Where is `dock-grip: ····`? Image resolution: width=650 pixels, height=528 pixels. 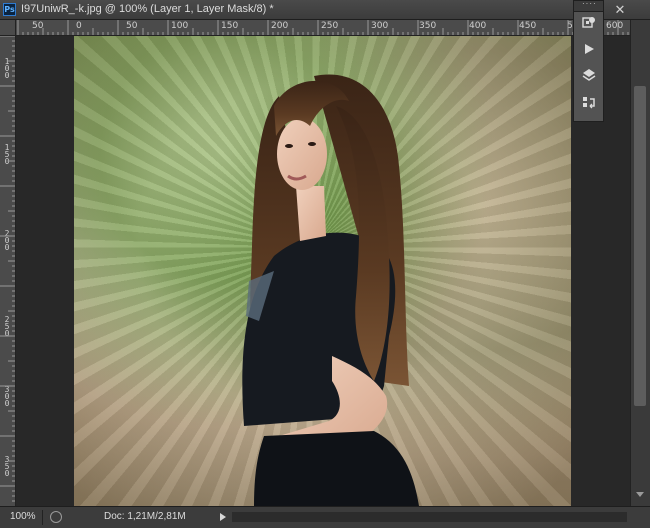
dock-grip: ···· is located at coordinates (588, 6).